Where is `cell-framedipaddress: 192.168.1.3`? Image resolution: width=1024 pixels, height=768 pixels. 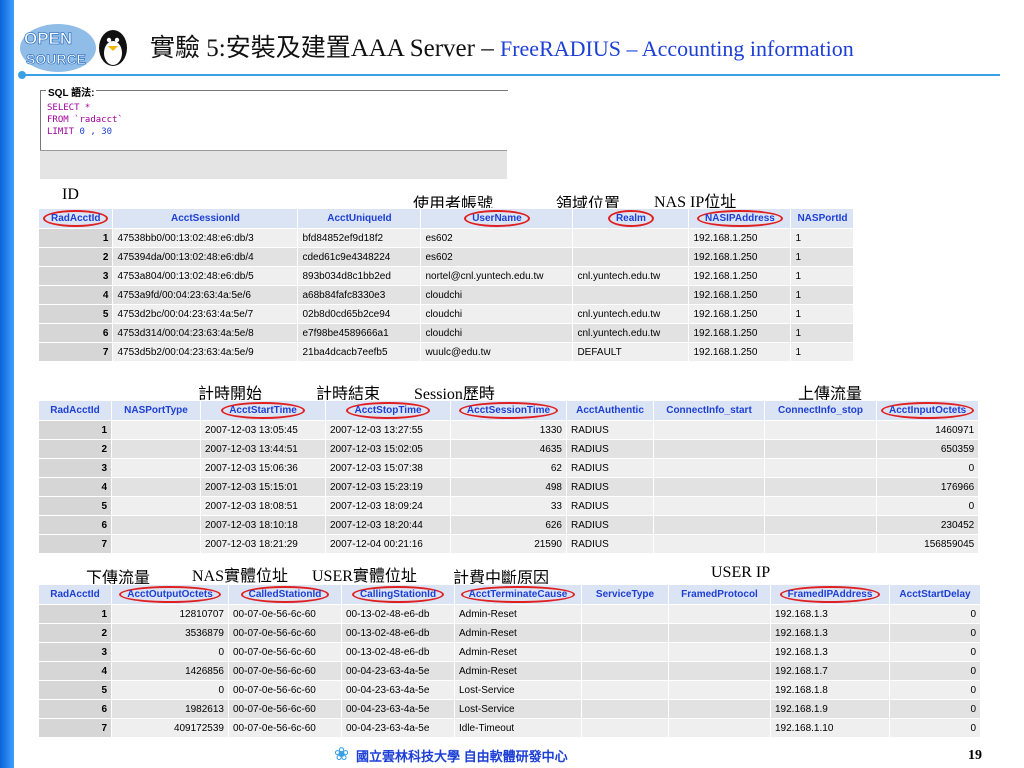
cell-framedipaddress: 192.168.1.3 is located at coordinates (830, 652).